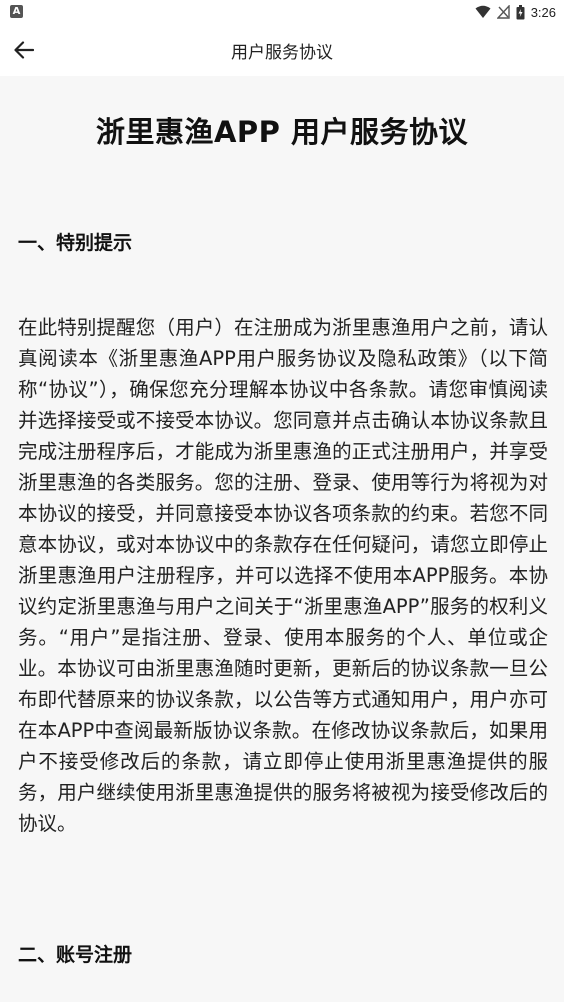 The image size is (564, 1002). Describe the element at coordinates (16, 11) in the screenshot. I see `notification-badge-icon: A` at that location.